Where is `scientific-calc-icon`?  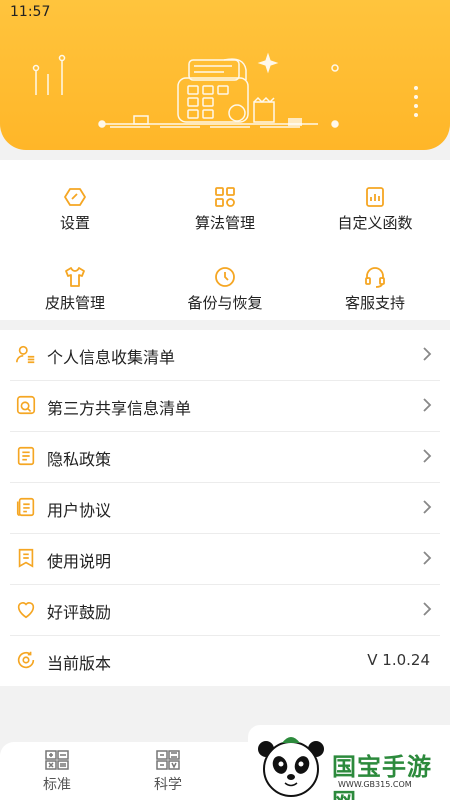 scientific-calc-icon is located at coordinates (168, 760).